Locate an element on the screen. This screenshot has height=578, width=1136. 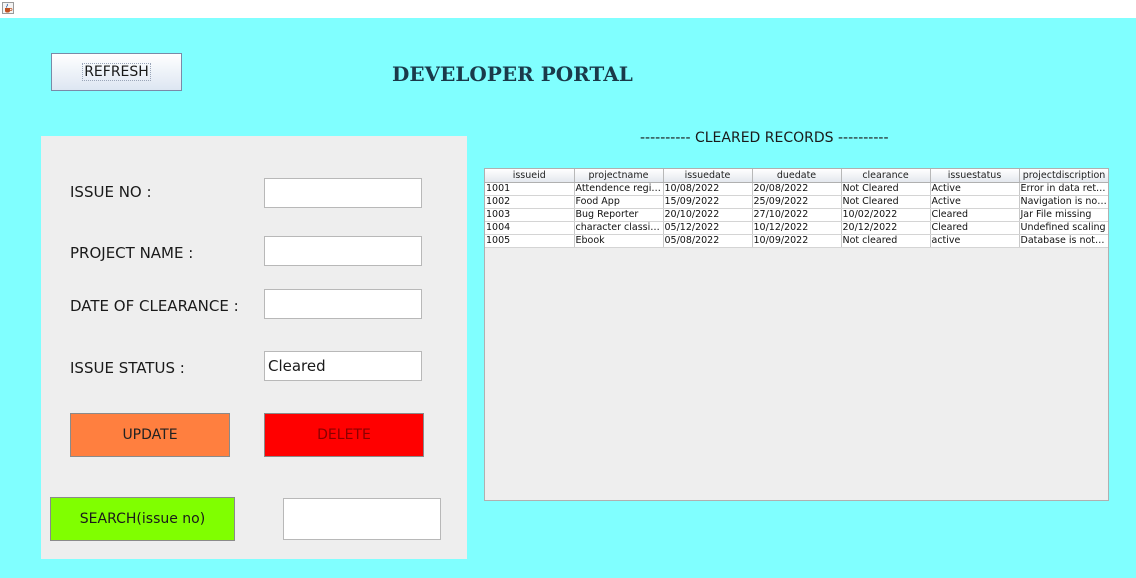
table-cell: 1003 is located at coordinates (530, 215).